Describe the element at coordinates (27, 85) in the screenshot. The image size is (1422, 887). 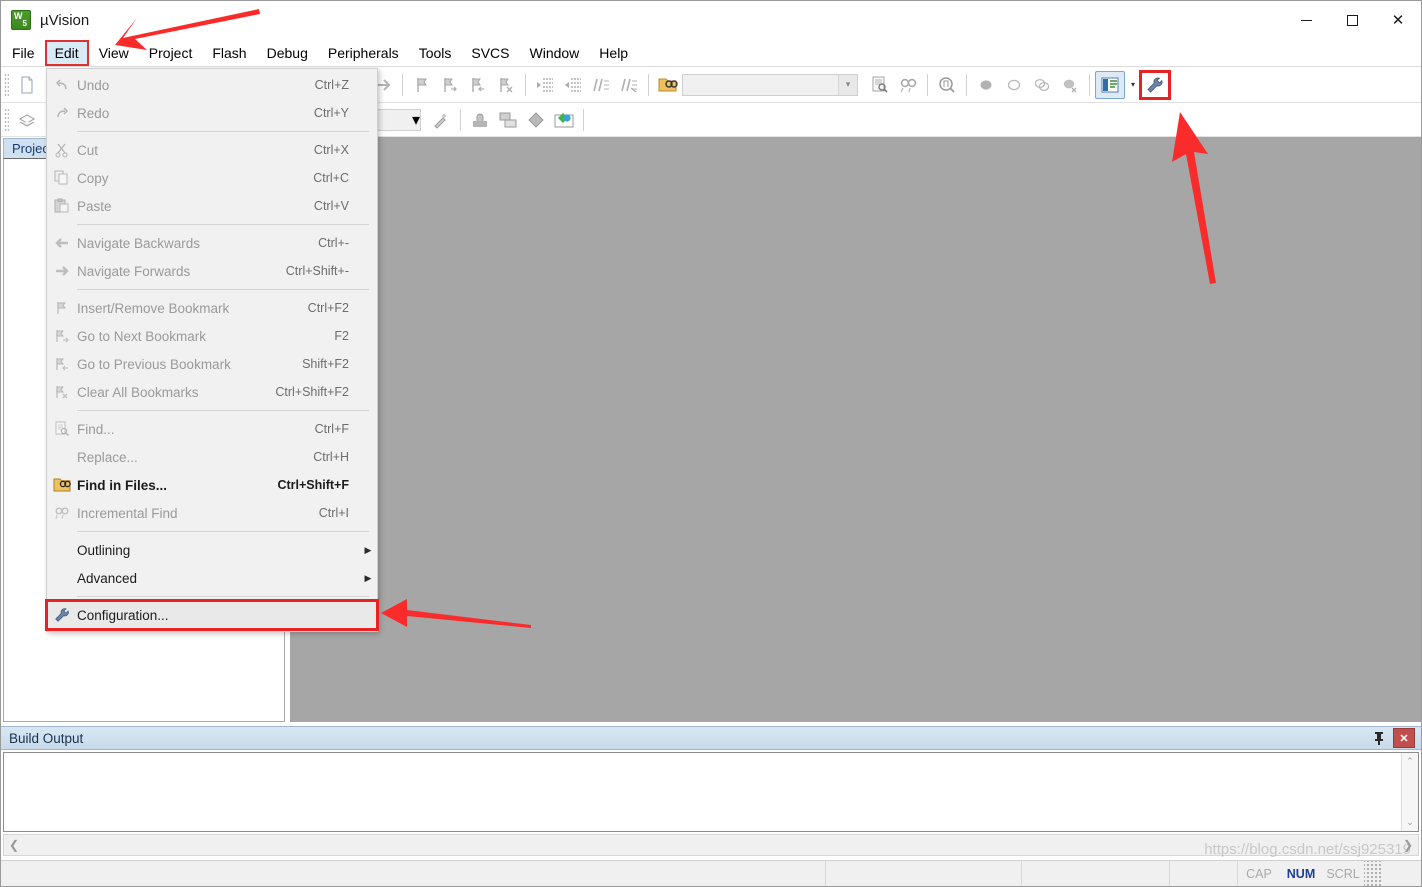
I see `new-file-button` at that location.